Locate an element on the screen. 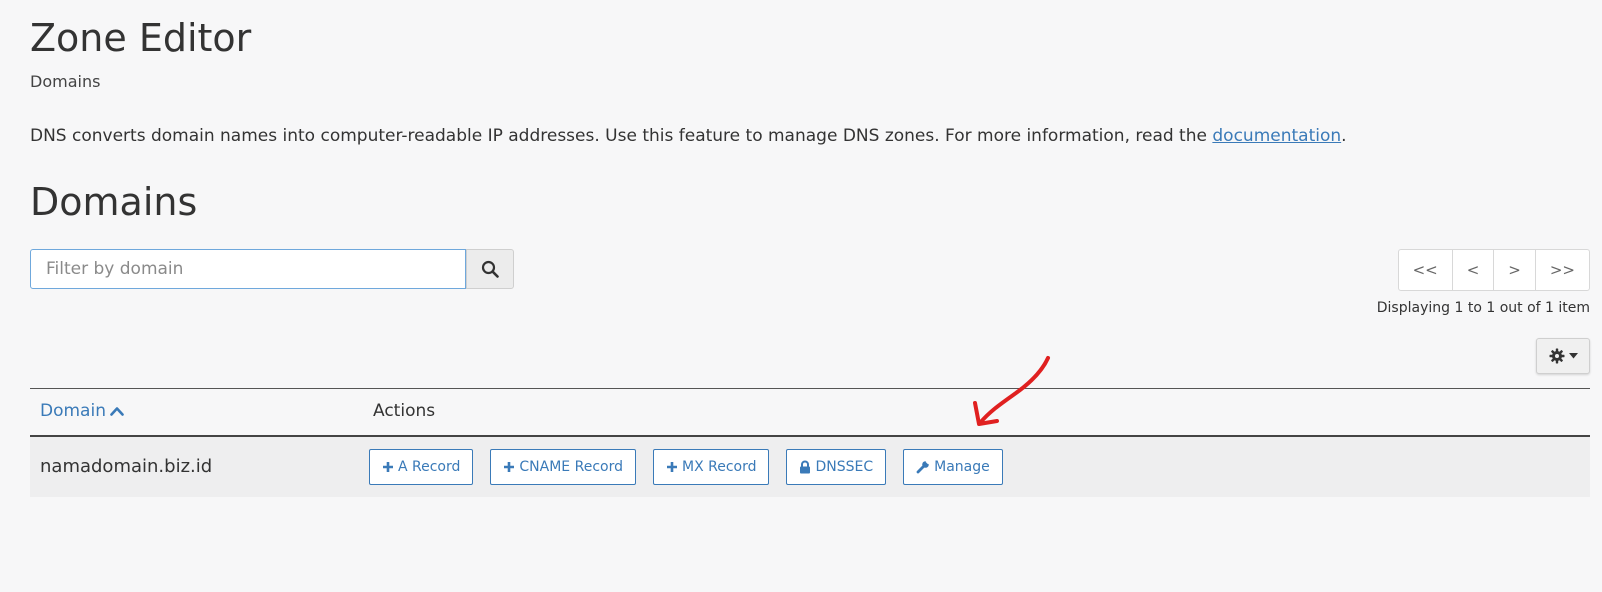  wrench-icon is located at coordinates (923, 467).